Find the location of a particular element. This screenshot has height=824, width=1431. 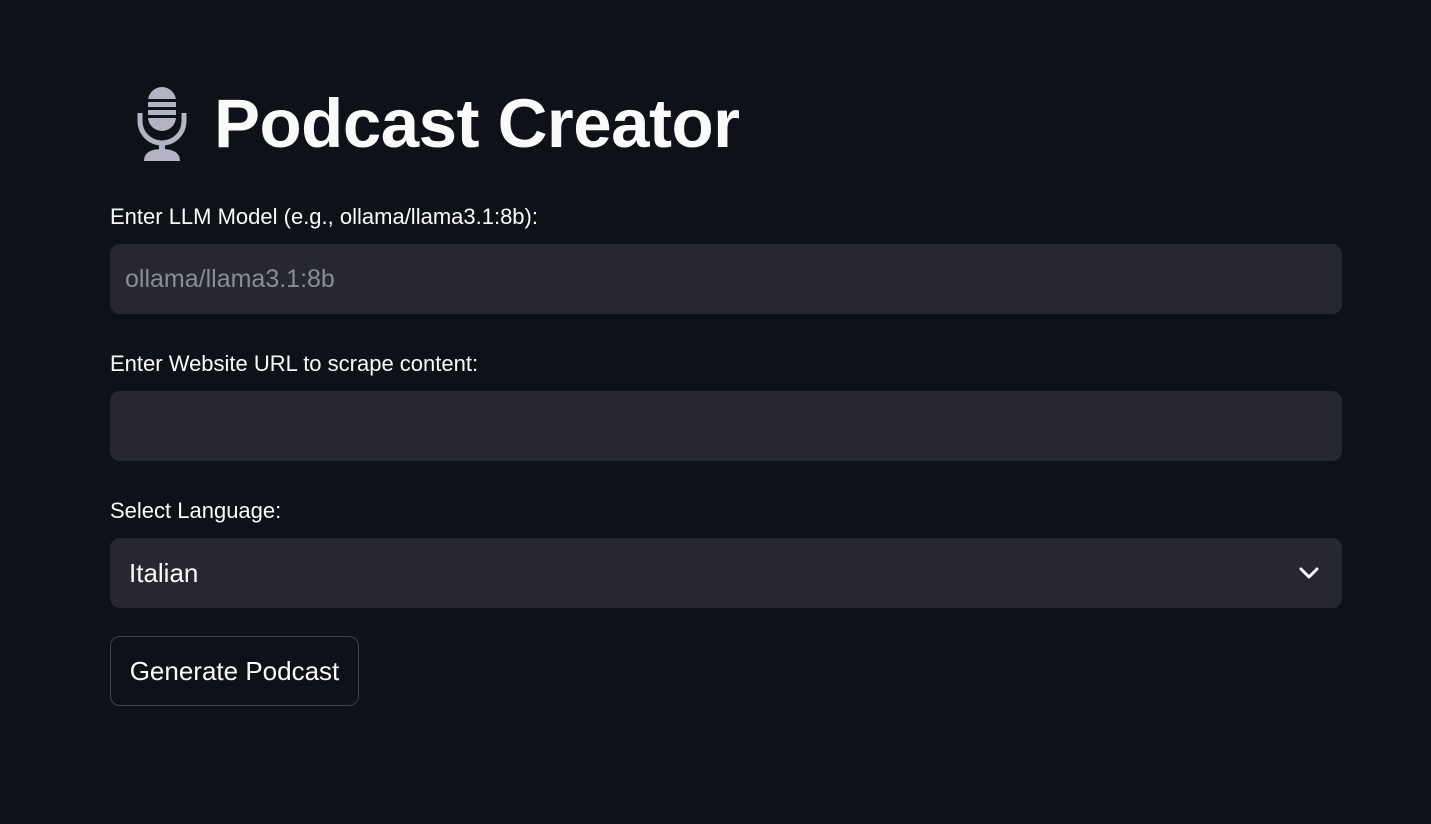

page-title: Podcast Creator is located at coordinates (477, 123).